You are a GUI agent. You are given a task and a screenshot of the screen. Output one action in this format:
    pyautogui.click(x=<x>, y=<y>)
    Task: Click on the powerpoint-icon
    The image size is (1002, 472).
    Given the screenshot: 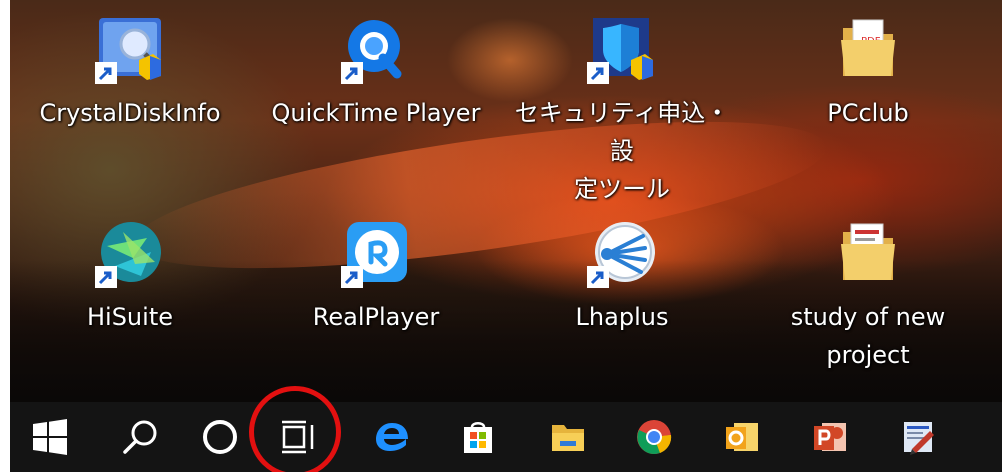 What is the action you would take?
    pyautogui.click(x=830, y=437)
    